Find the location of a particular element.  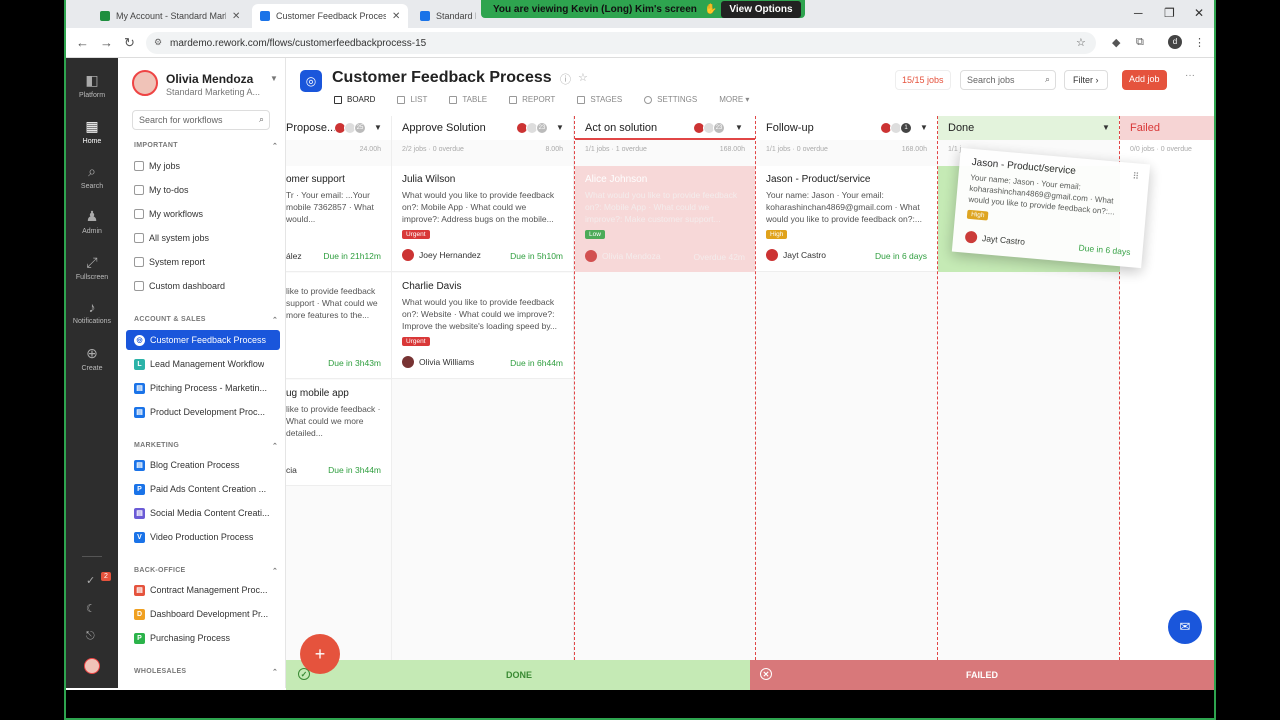

search-placeholder: Search for workflows is located at coordinates (181, 120).